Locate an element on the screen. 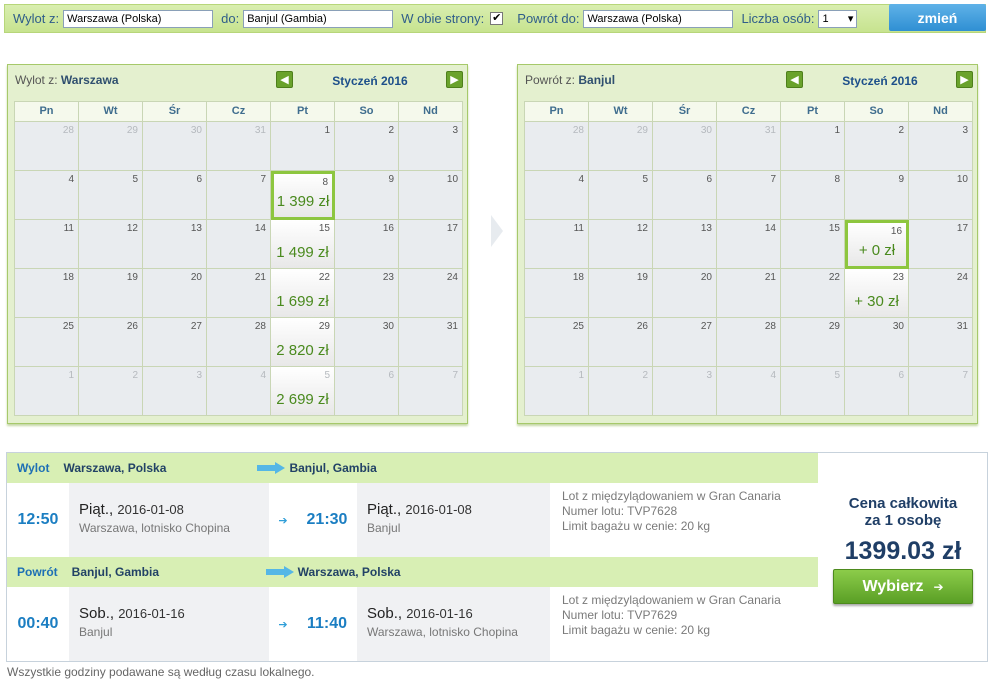  calendar-day-priced: 22 1 699 zł is located at coordinates (303, 293).